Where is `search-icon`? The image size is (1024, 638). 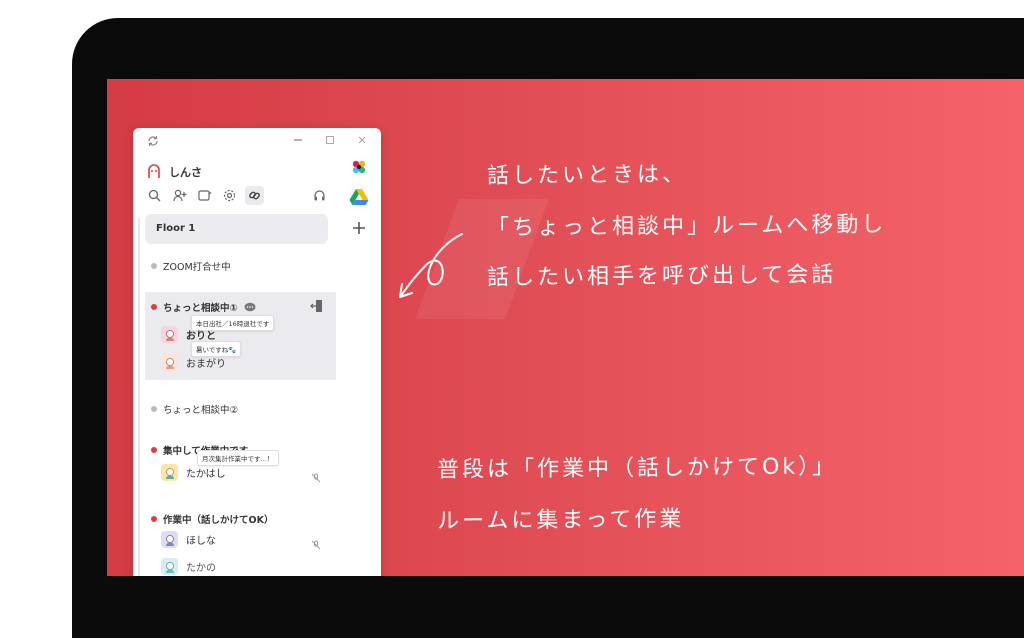
search-icon is located at coordinates (154, 195).